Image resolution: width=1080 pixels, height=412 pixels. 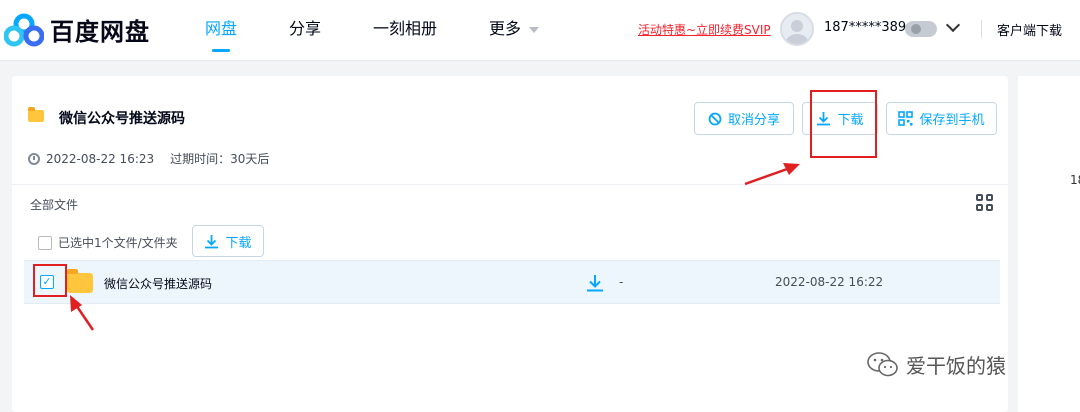 What do you see at coordinates (882, 363) in the screenshot?
I see `wechat-icon` at bounding box center [882, 363].